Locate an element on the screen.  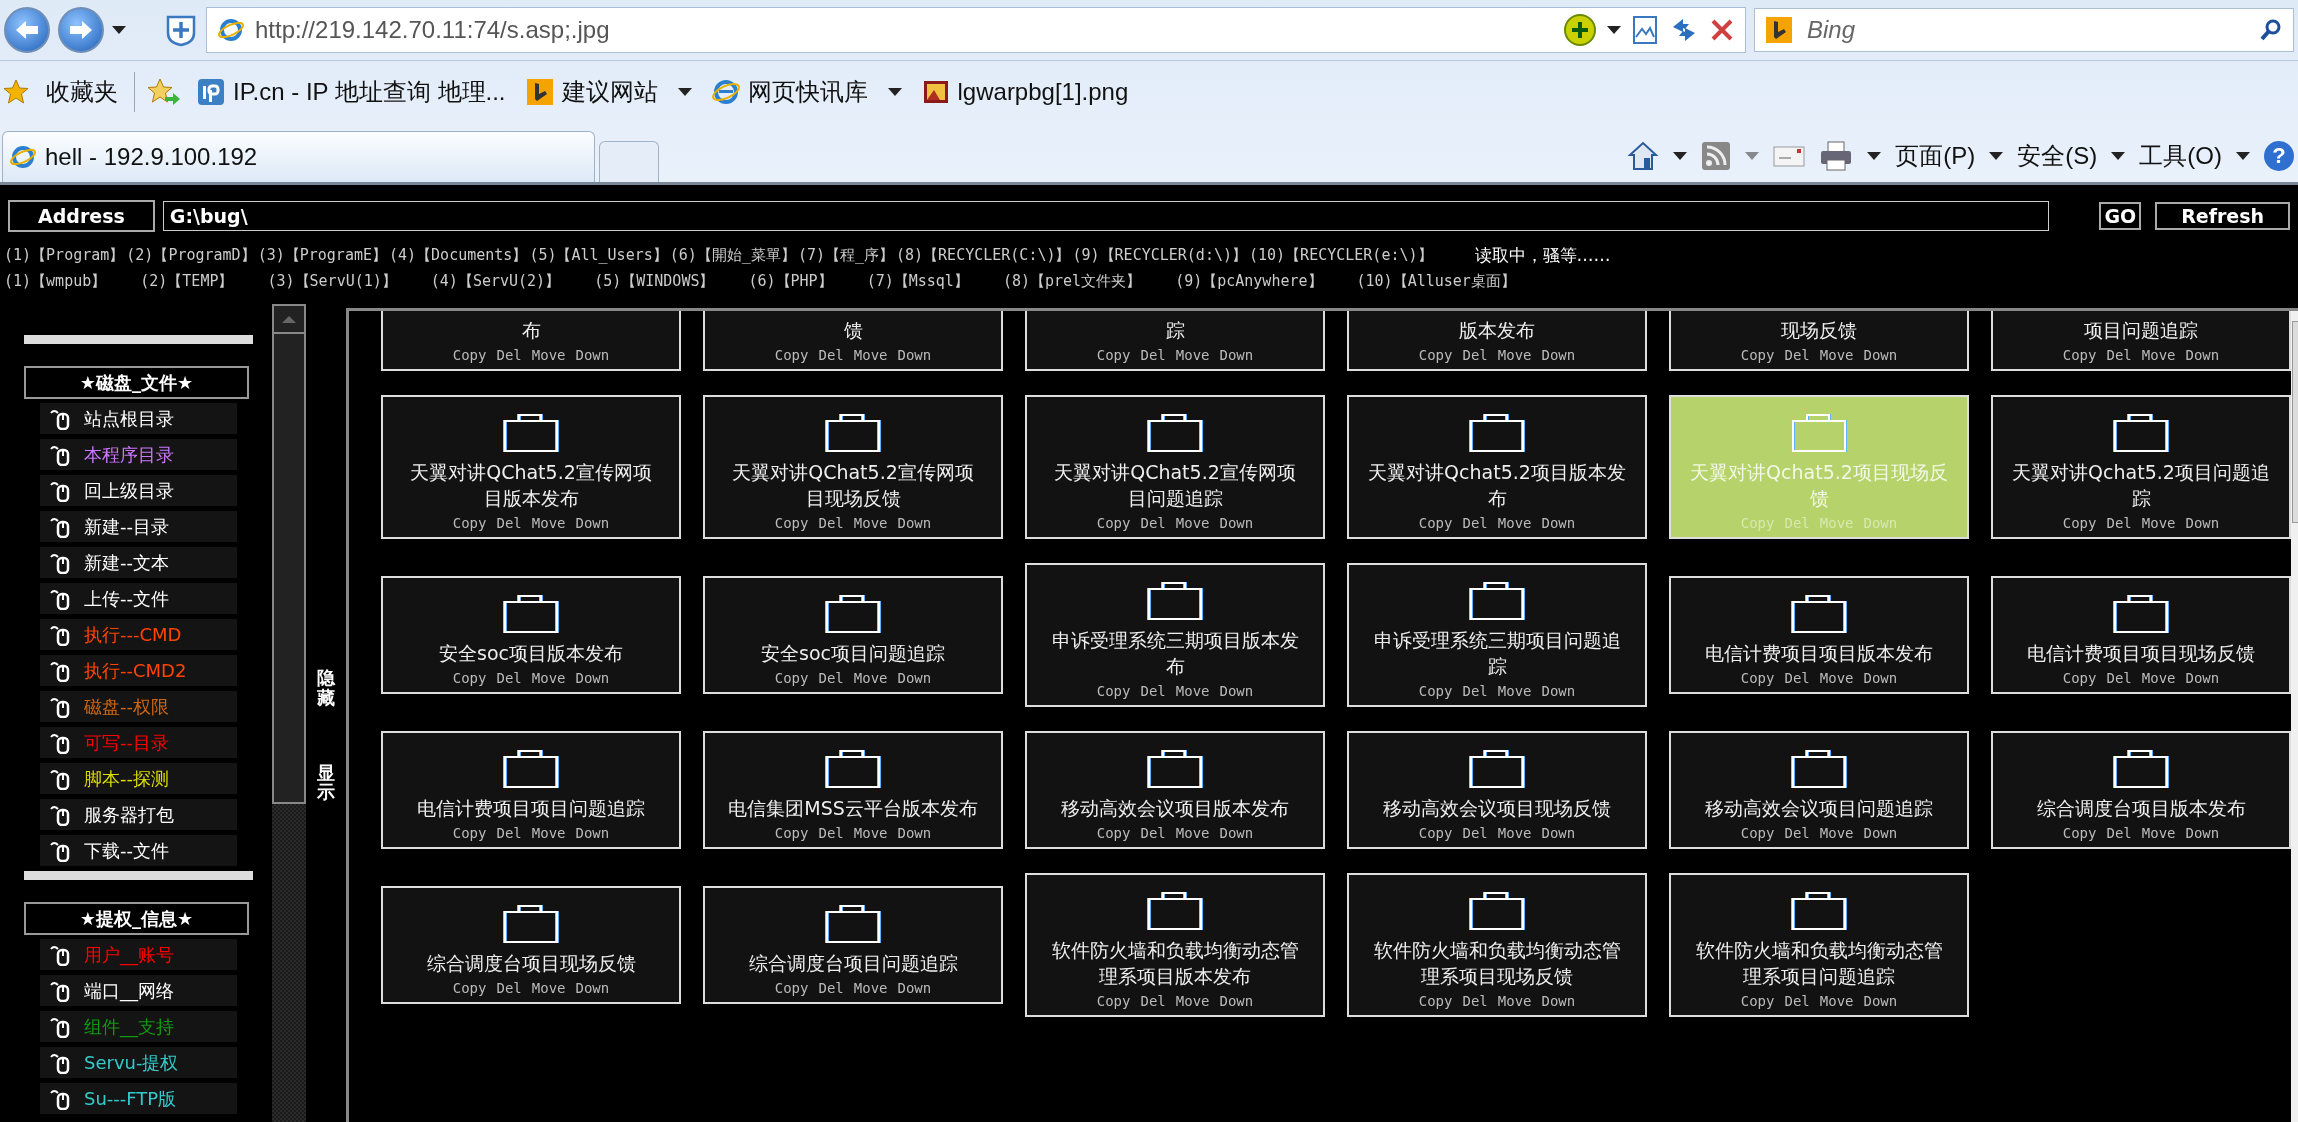
folder-card: 版本发布 Copy Del Move Down is located at coordinates (1497, 341).